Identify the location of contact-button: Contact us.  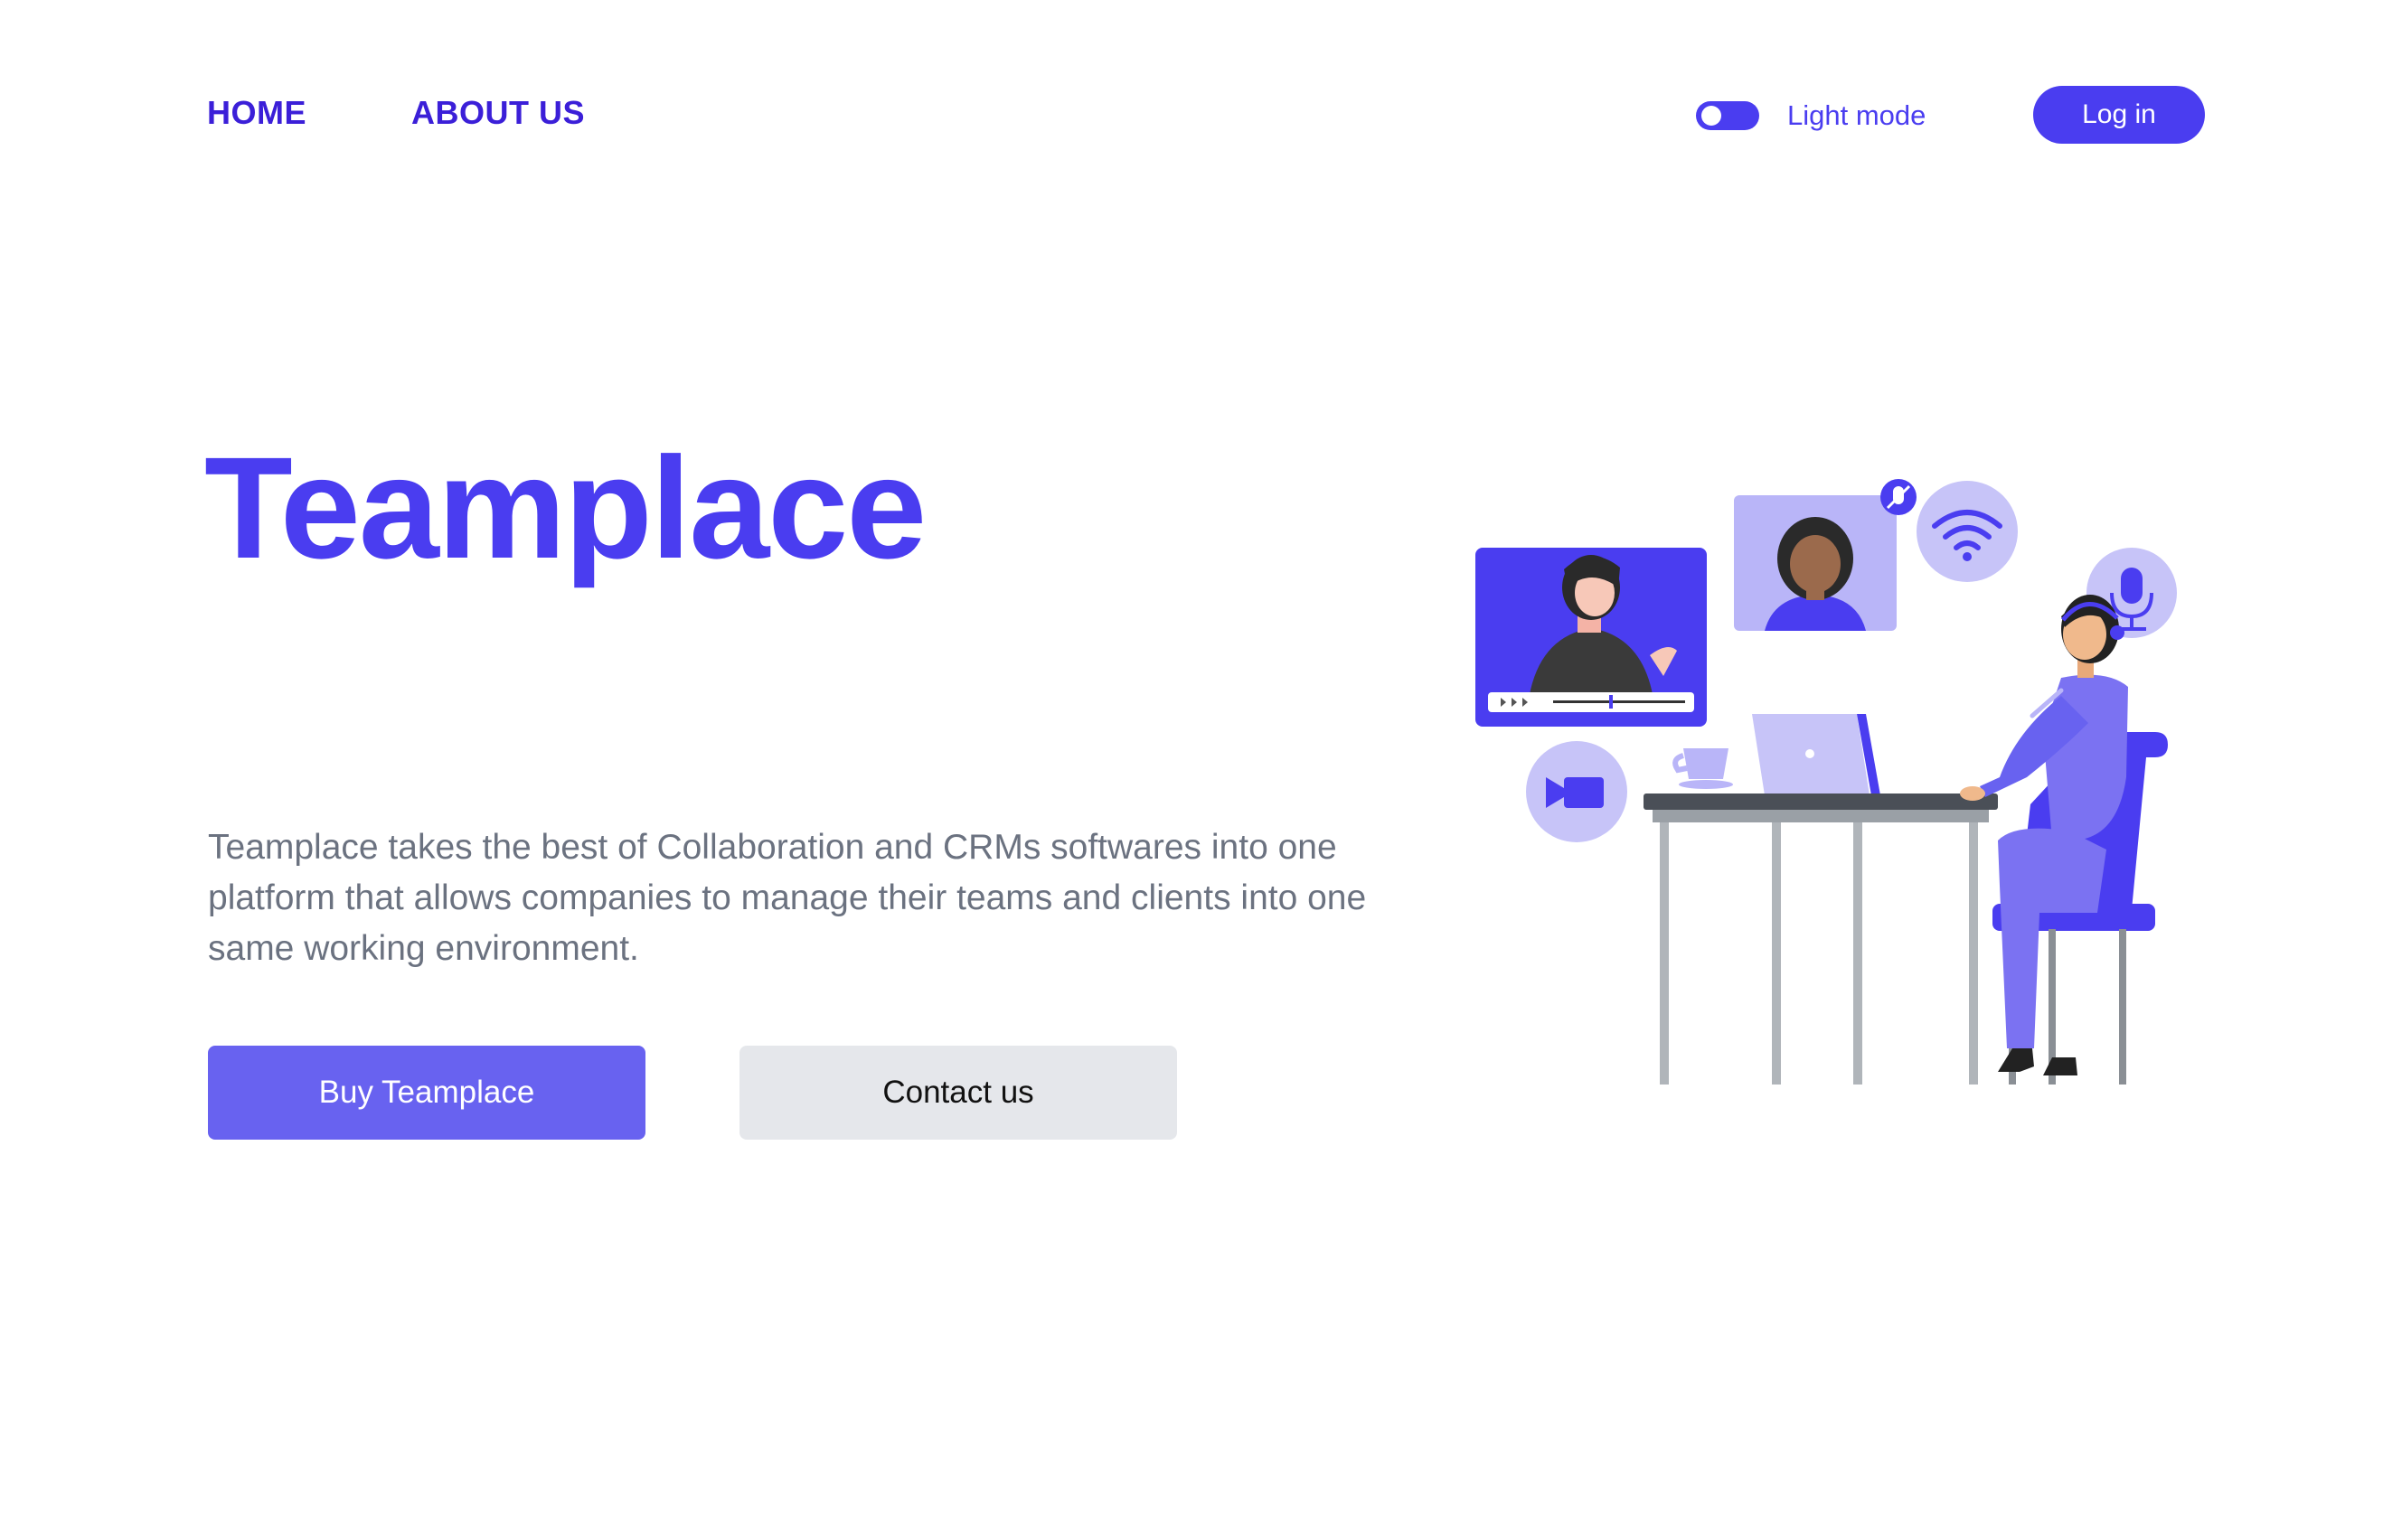
(958, 1093).